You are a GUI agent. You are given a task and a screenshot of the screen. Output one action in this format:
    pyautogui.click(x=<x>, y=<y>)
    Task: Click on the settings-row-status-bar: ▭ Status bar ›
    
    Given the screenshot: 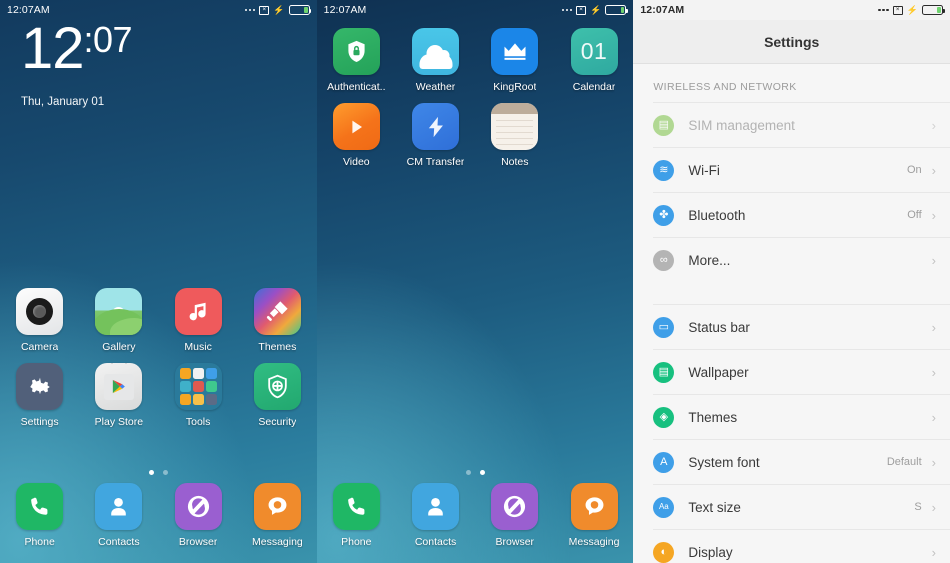 What is the action you would take?
    pyautogui.click(x=801, y=326)
    